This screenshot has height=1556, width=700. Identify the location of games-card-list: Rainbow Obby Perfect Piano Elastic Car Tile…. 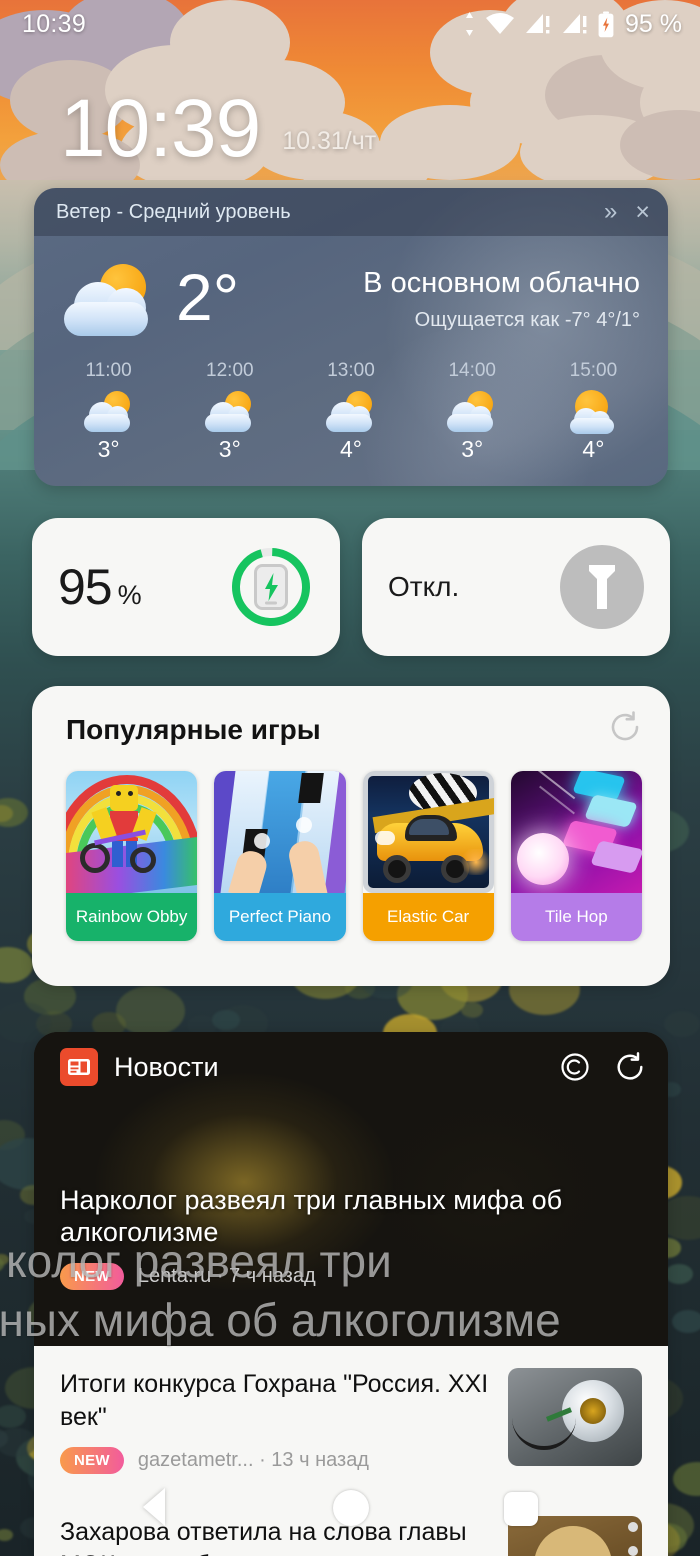
(354, 856).